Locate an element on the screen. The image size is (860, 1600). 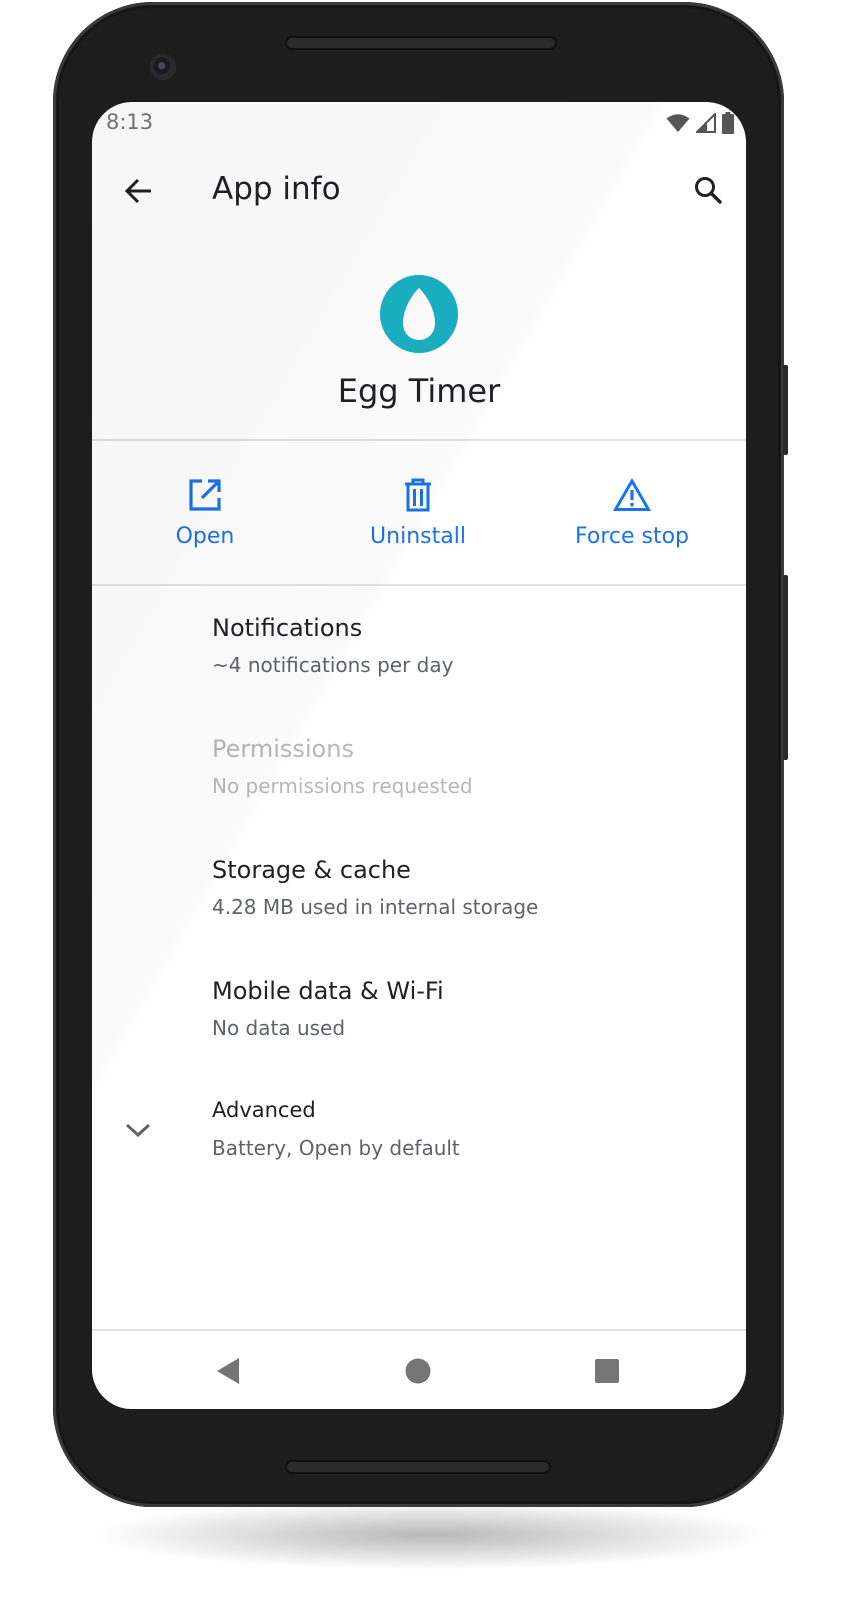
open-label: Open is located at coordinates (205, 536).